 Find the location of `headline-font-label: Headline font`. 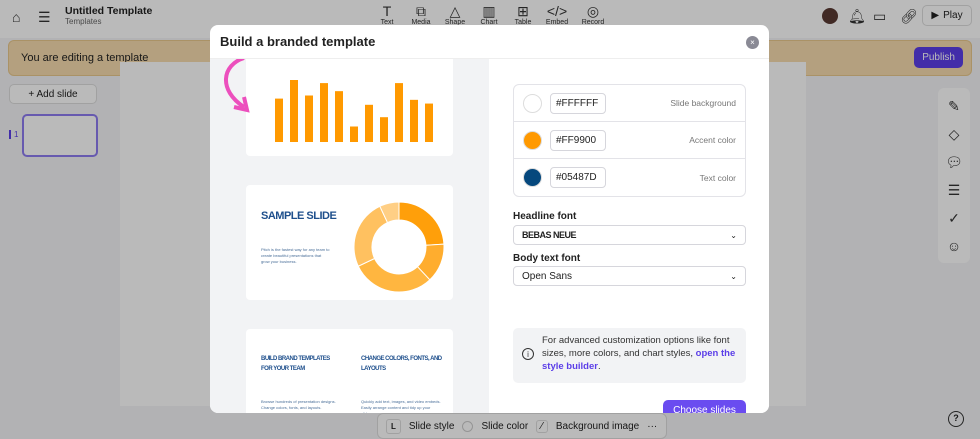

headline-font-label: Headline font is located at coordinates (545, 216).